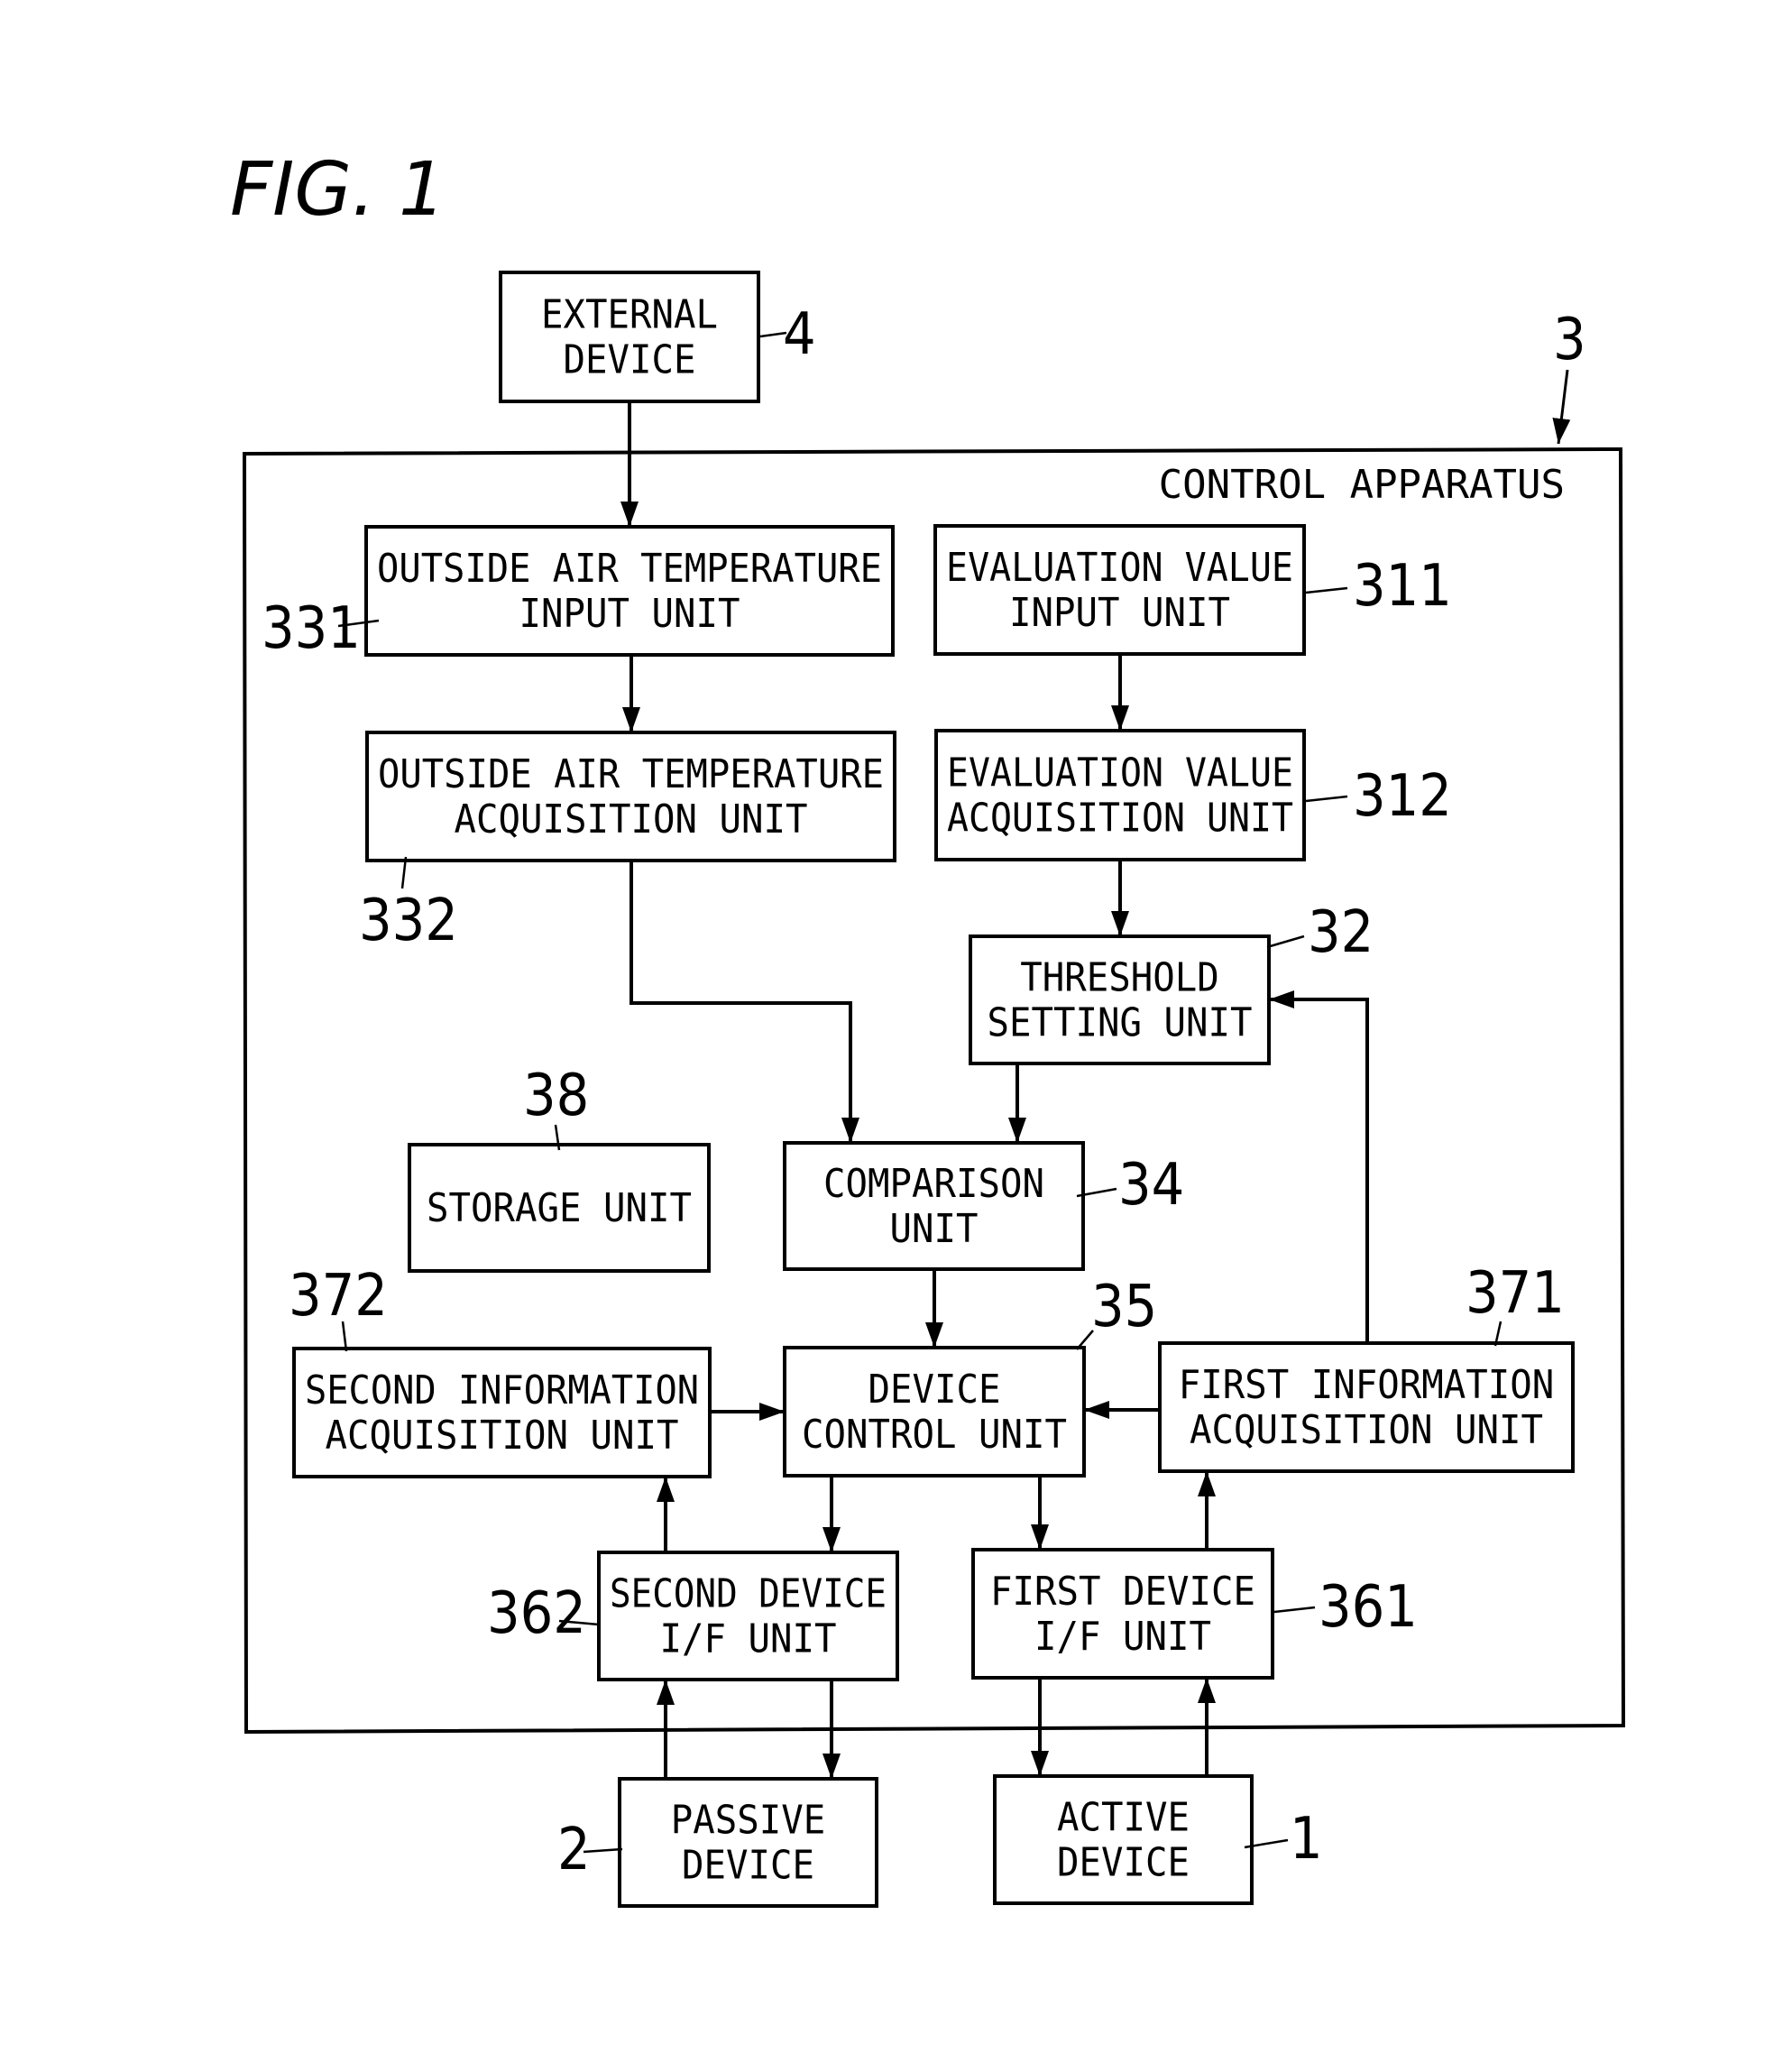 This screenshot has width=1792, height=2053. What do you see at coordinates (536, 1613) in the screenshot?
I see `ref-362: 362` at bounding box center [536, 1613].